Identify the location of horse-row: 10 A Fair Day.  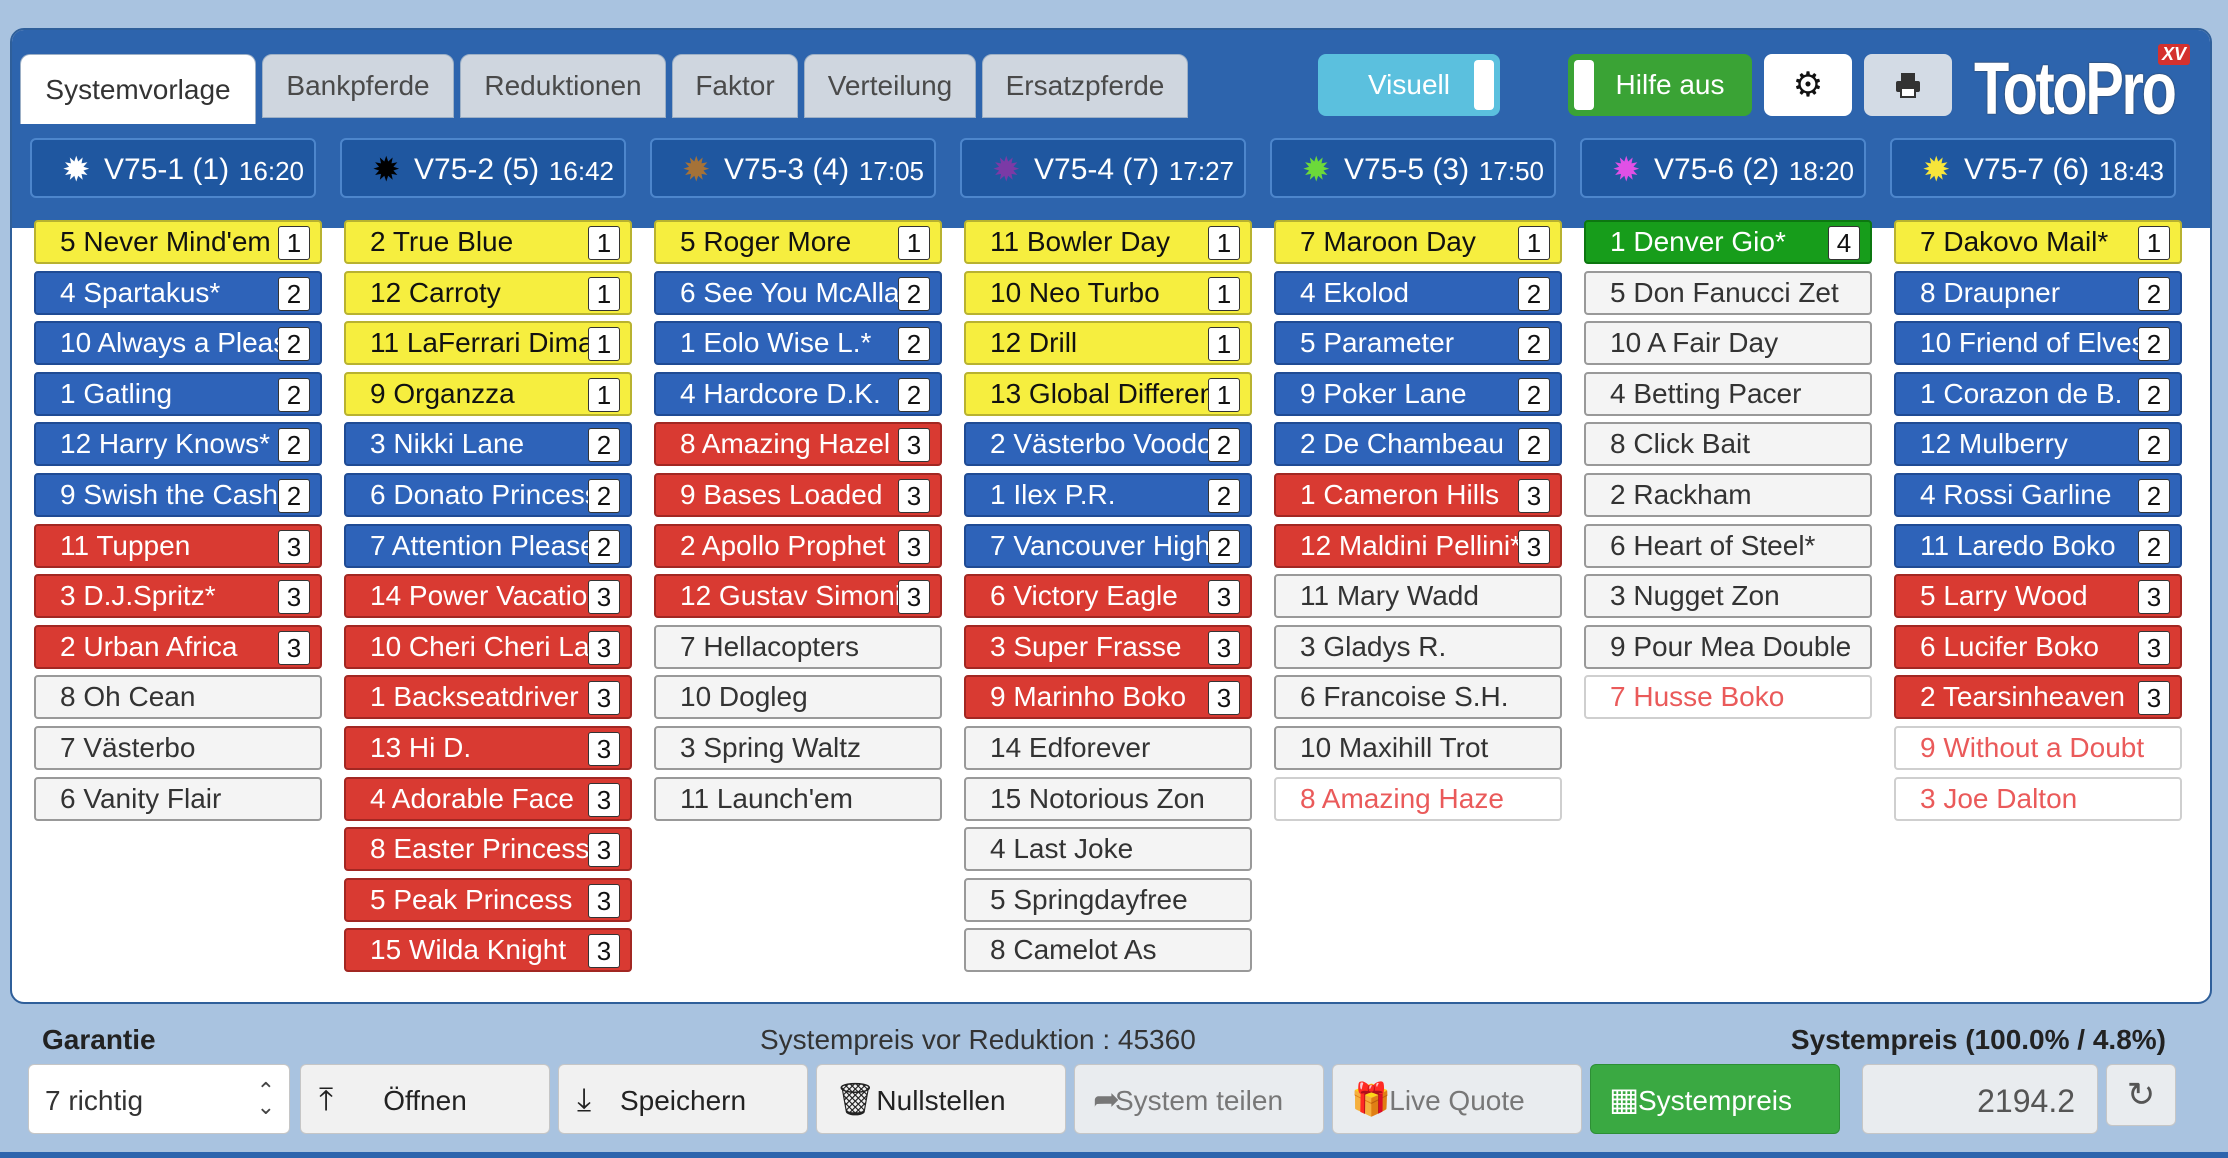
(1728, 343).